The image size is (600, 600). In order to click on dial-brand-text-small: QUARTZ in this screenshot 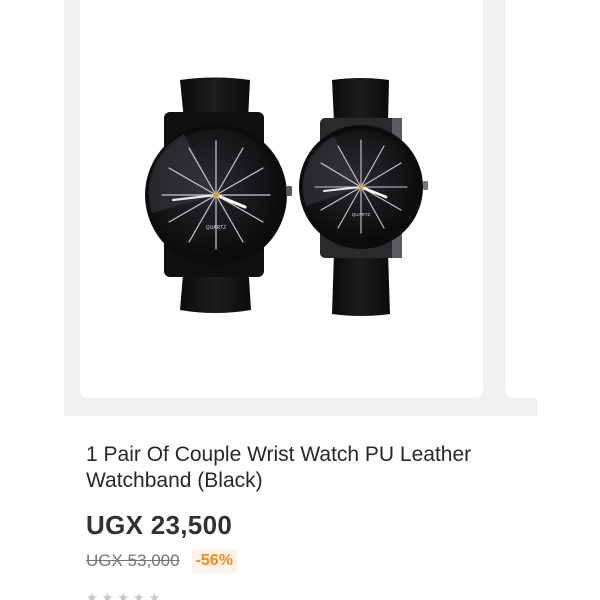, I will do `click(361, 214)`.